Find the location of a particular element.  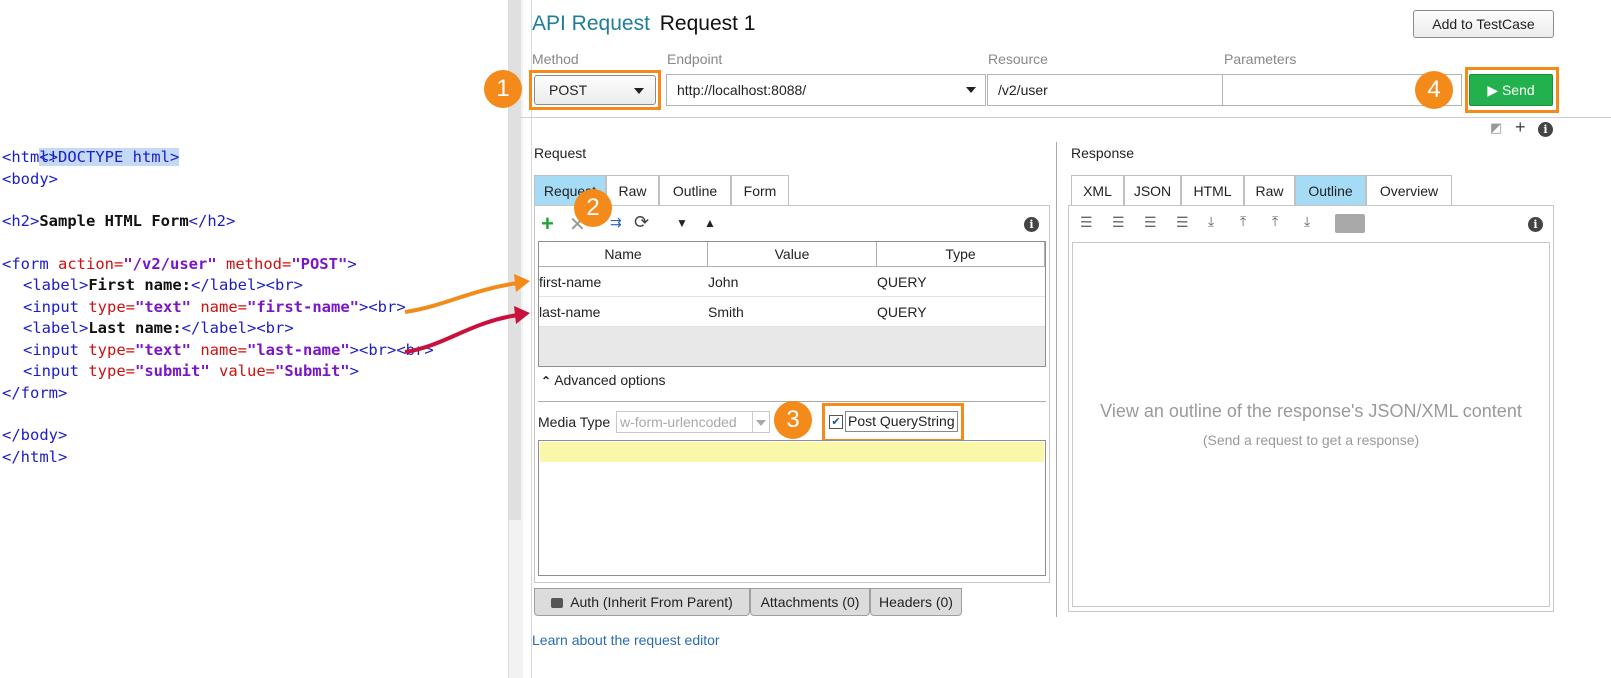

editor-title: API Request Request 1 is located at coordinates (643, 24).